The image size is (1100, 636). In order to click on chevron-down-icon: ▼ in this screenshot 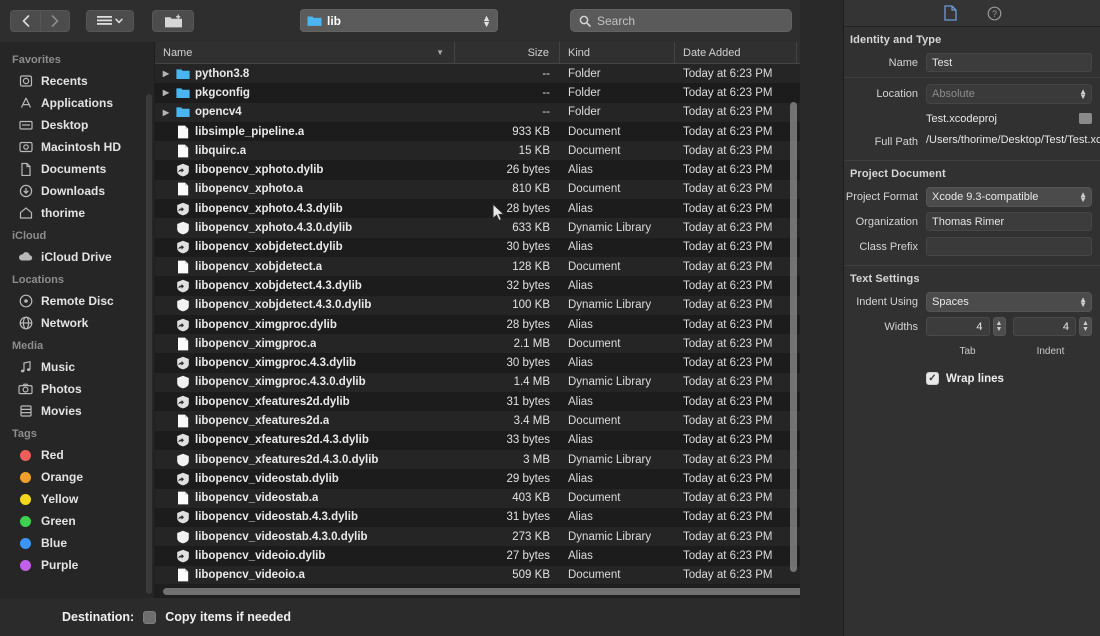, I will do `click(440, 52)`.